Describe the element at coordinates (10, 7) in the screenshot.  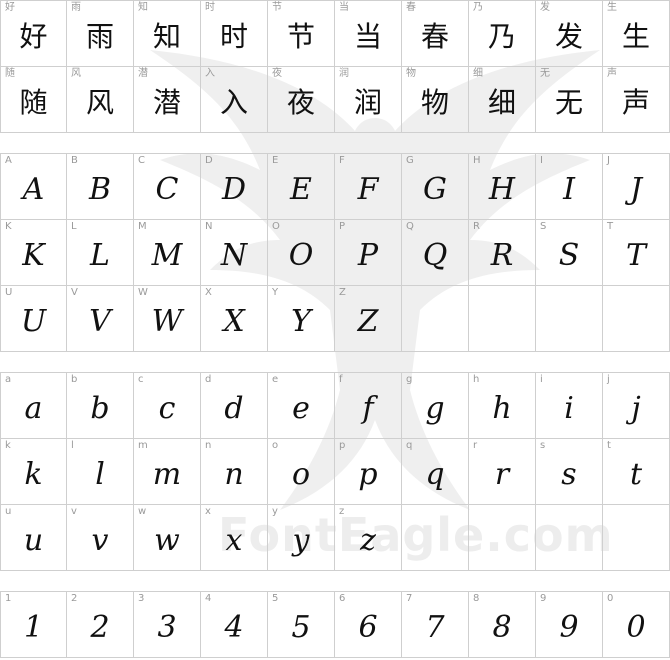
I see `glyph-label: 好` at that location.